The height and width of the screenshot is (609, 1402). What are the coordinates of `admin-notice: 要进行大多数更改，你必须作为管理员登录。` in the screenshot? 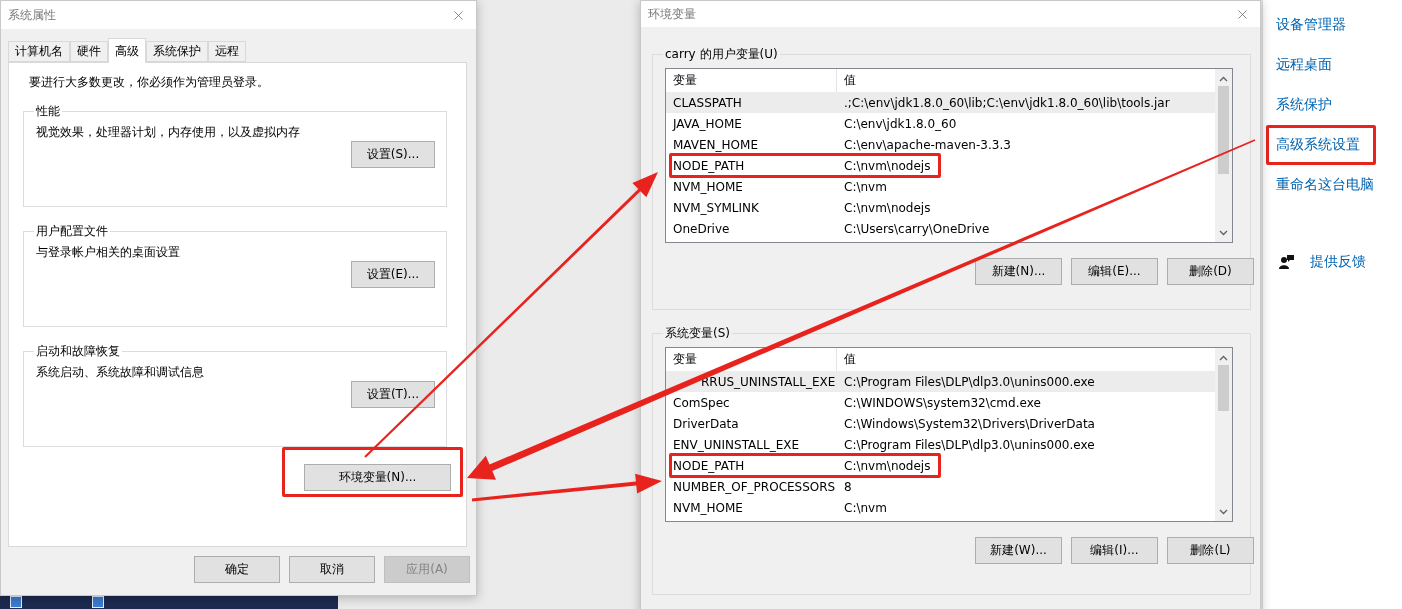 It's located at (149, 82).